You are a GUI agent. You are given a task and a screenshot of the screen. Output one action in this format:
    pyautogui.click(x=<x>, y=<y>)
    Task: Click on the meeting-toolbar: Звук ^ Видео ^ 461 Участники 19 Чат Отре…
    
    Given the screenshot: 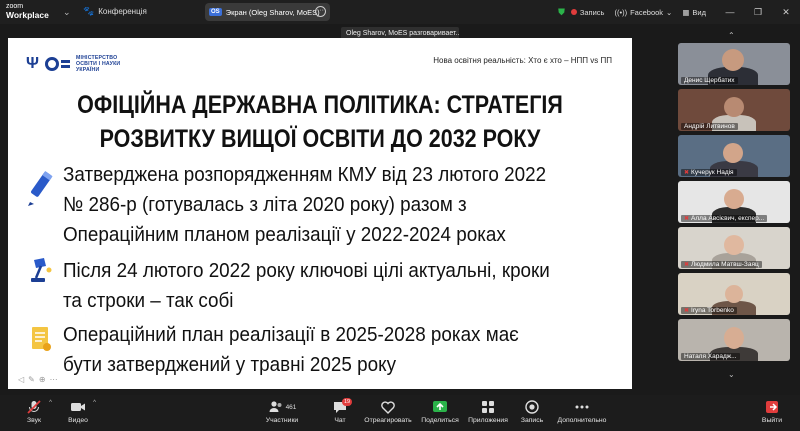 What is the action you would take?
    pyautogui.click(x=400, y=413)
    